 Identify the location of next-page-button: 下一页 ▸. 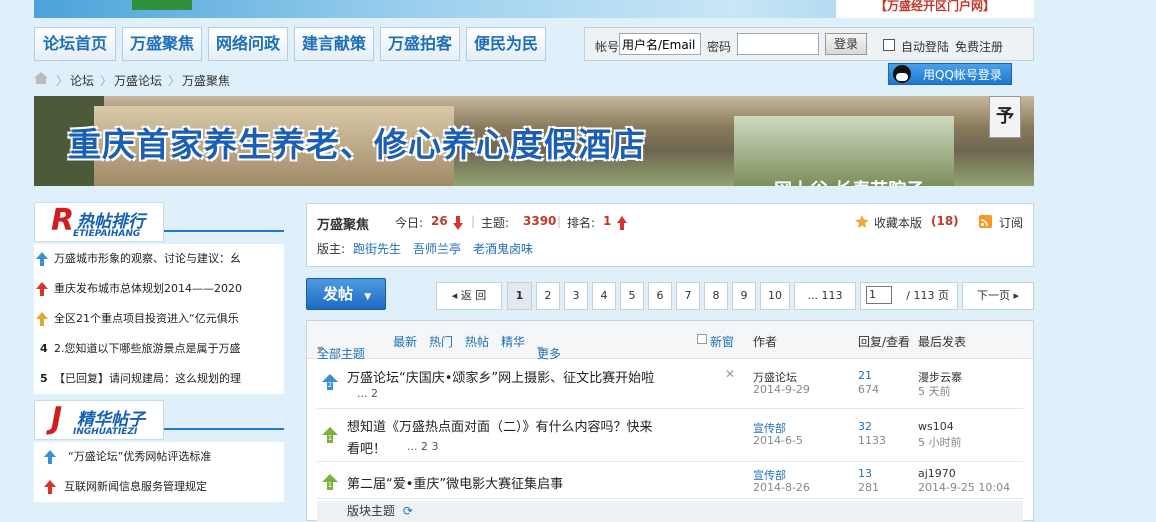
(998, 296).